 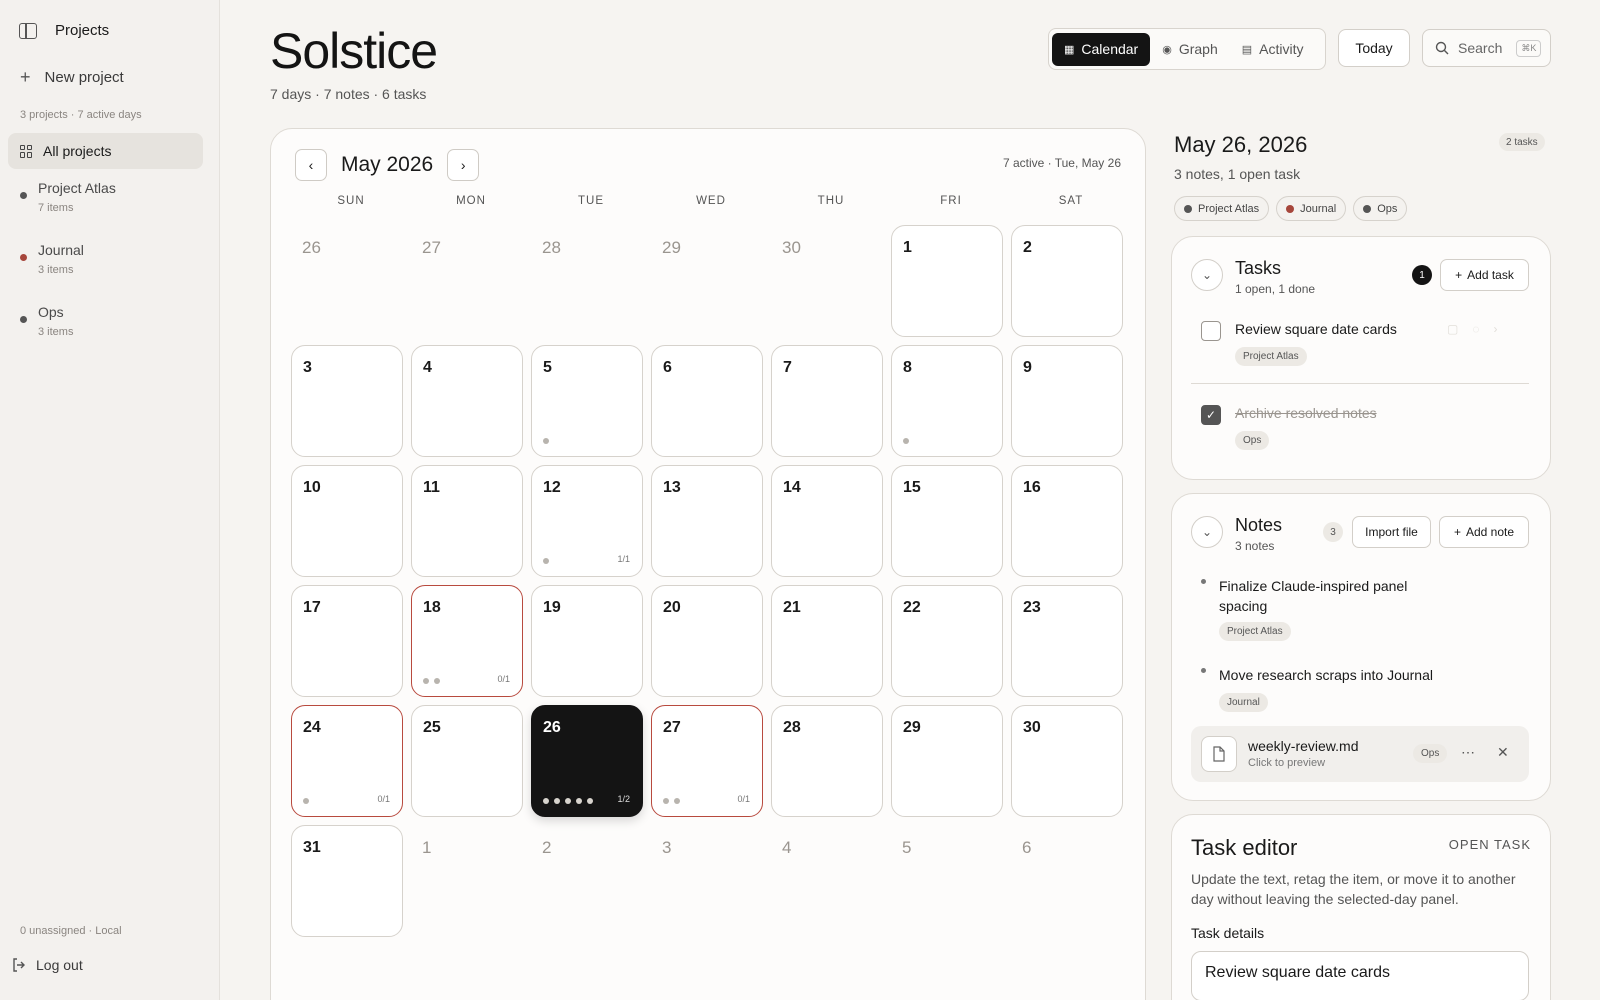 I want to click on sidebar-item-ops: Ops 3 items, so click(x=110, y=324).